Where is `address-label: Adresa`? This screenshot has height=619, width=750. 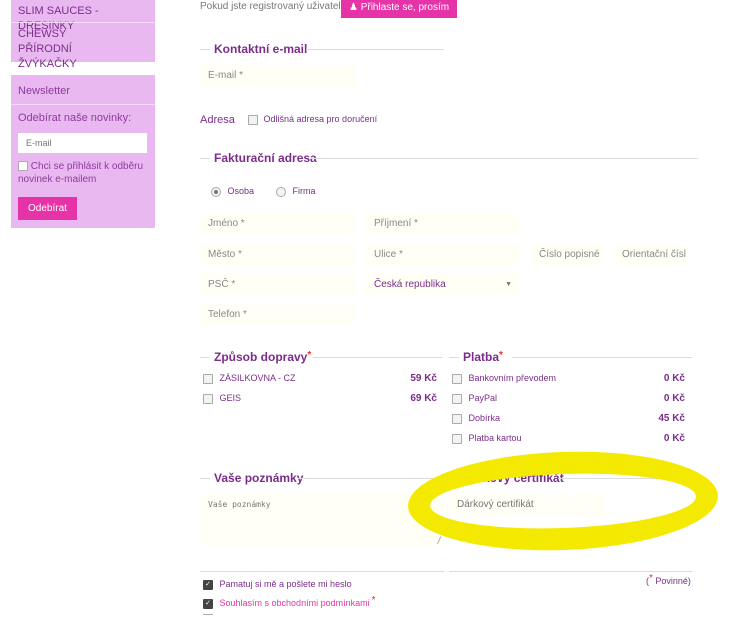 address-label: Adresa is located at coordinates (217, 120).